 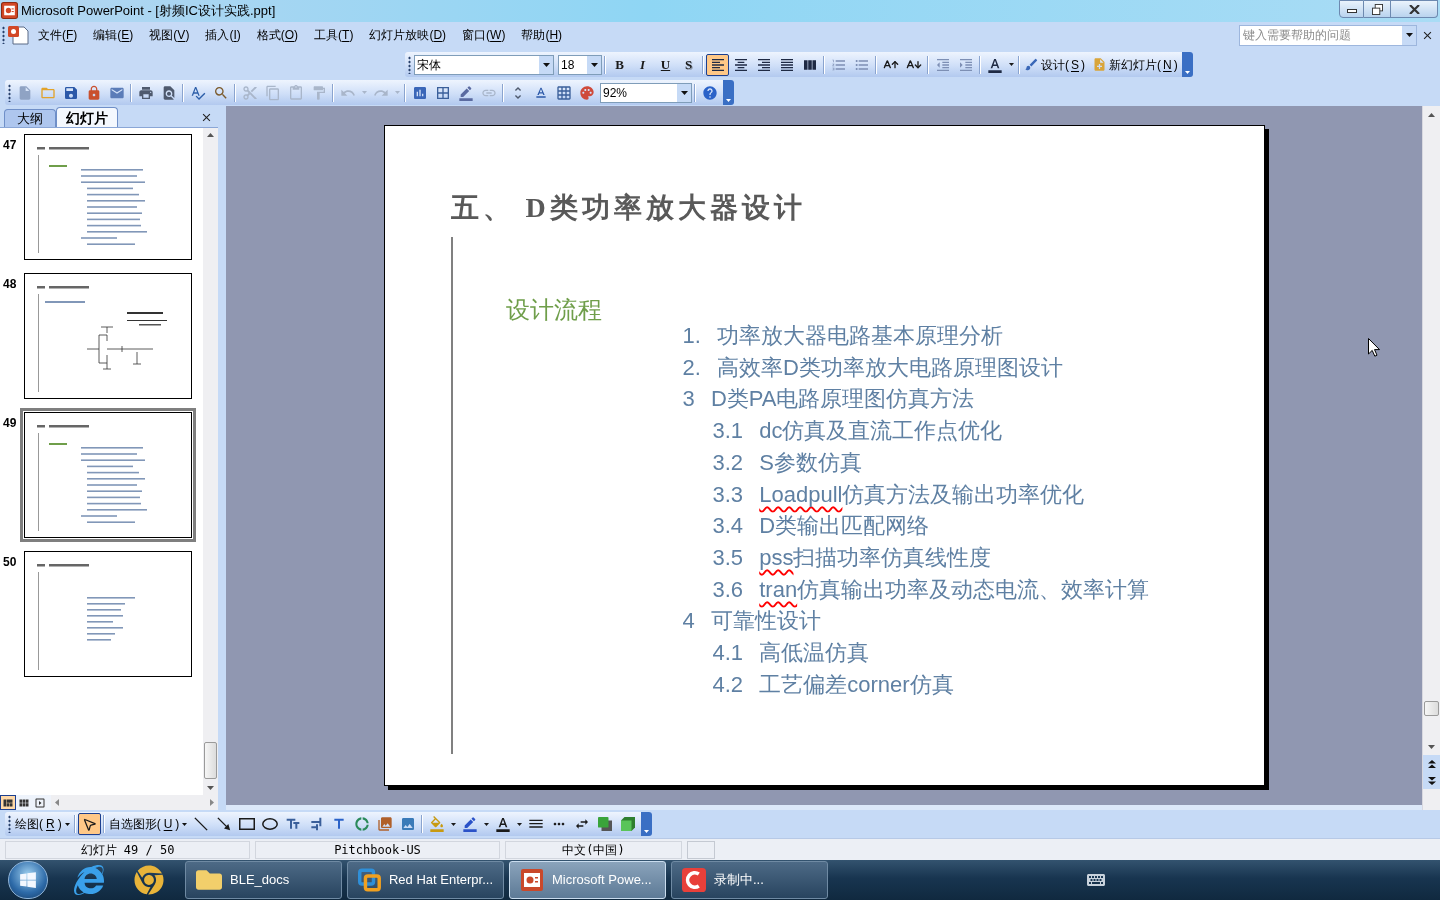 What do you see at coordinates (408, 35) in the screenshot?
I see `menu-item: 幻灯片放映(D)` at bounding box center [408, 35].